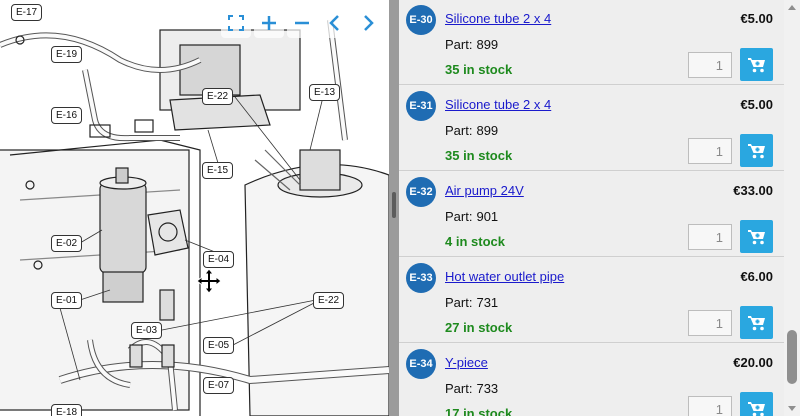 The image size is (800, 416). Describe the element at coordinates (67, 300) in the screenshot. I see `callout-label: E-01` at that location.